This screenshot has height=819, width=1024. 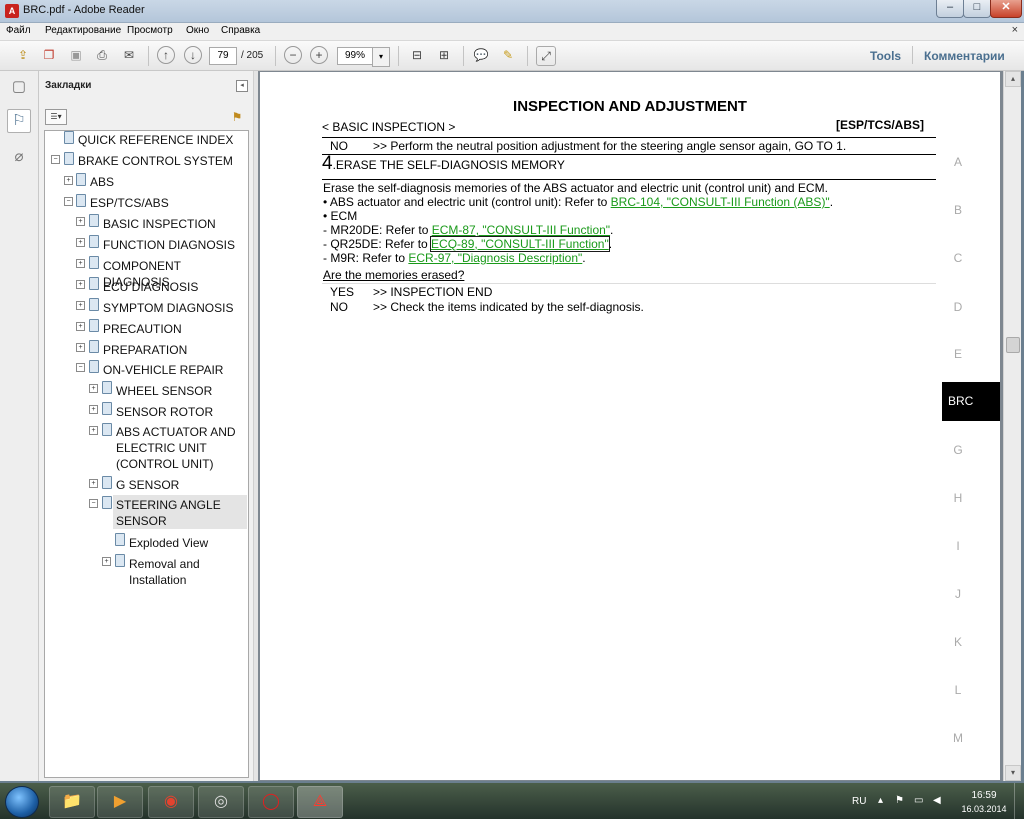 What do you see at coordinates (168, 505) in the screenshot?
I see `bookmark-steering-angle-sensor: STEERING ANGLE` at bounding box center [168, 505].